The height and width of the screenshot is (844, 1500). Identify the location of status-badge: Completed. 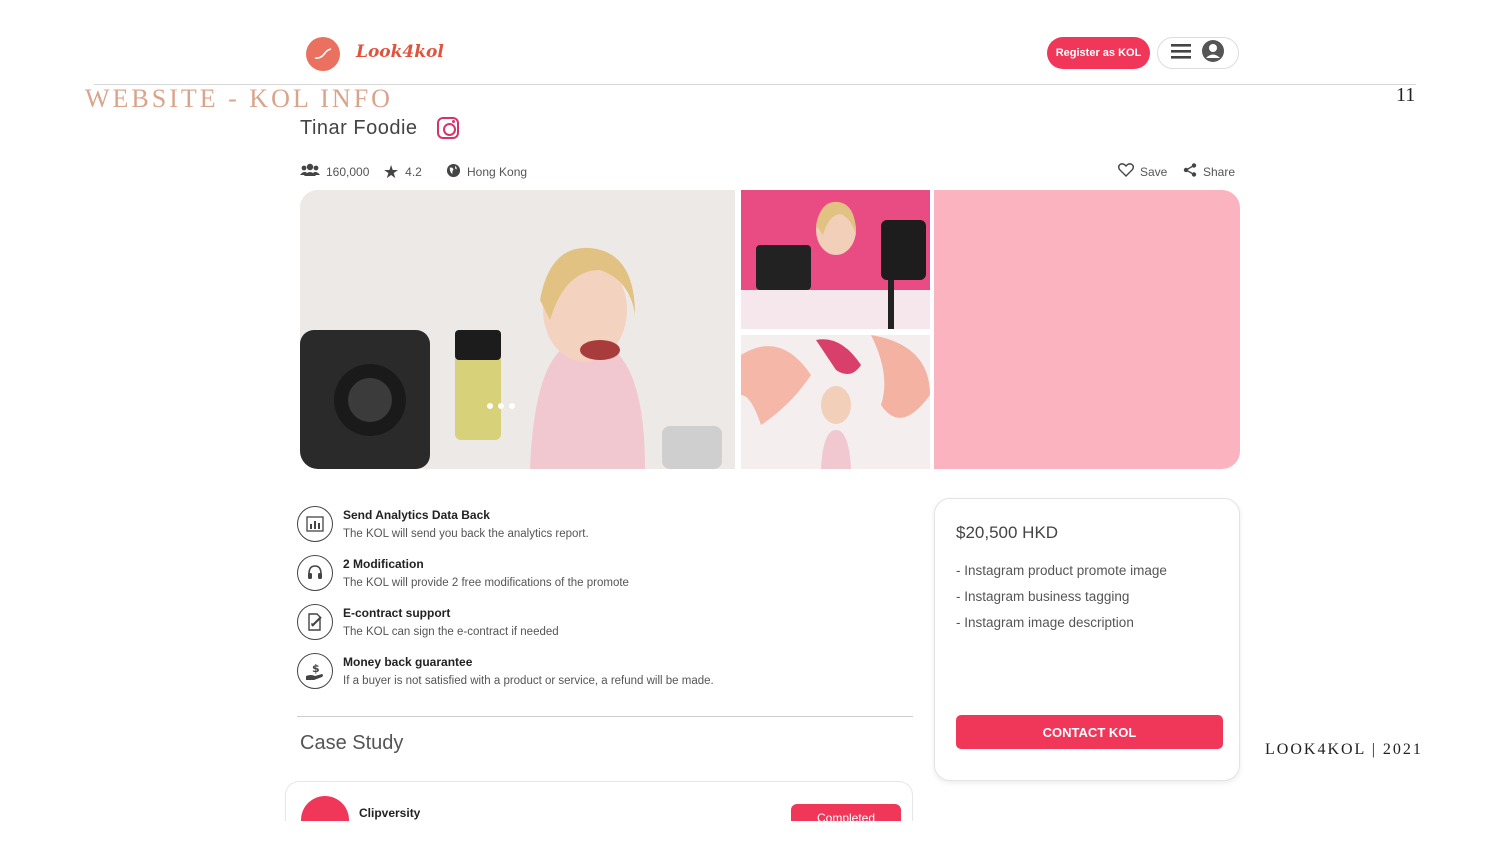
(846, 812).